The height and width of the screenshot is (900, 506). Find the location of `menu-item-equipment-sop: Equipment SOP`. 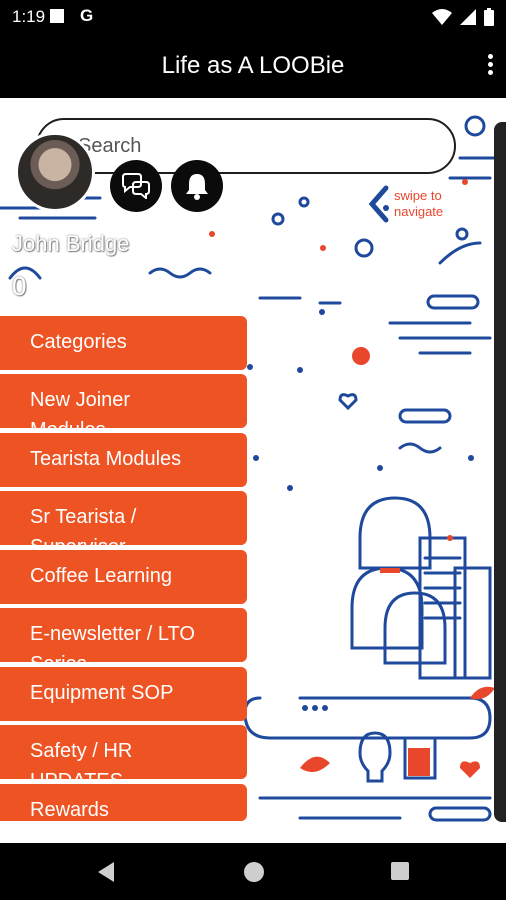

menu-item-equipment-sop: Equipment SOP is located at coordinates (123, 694).